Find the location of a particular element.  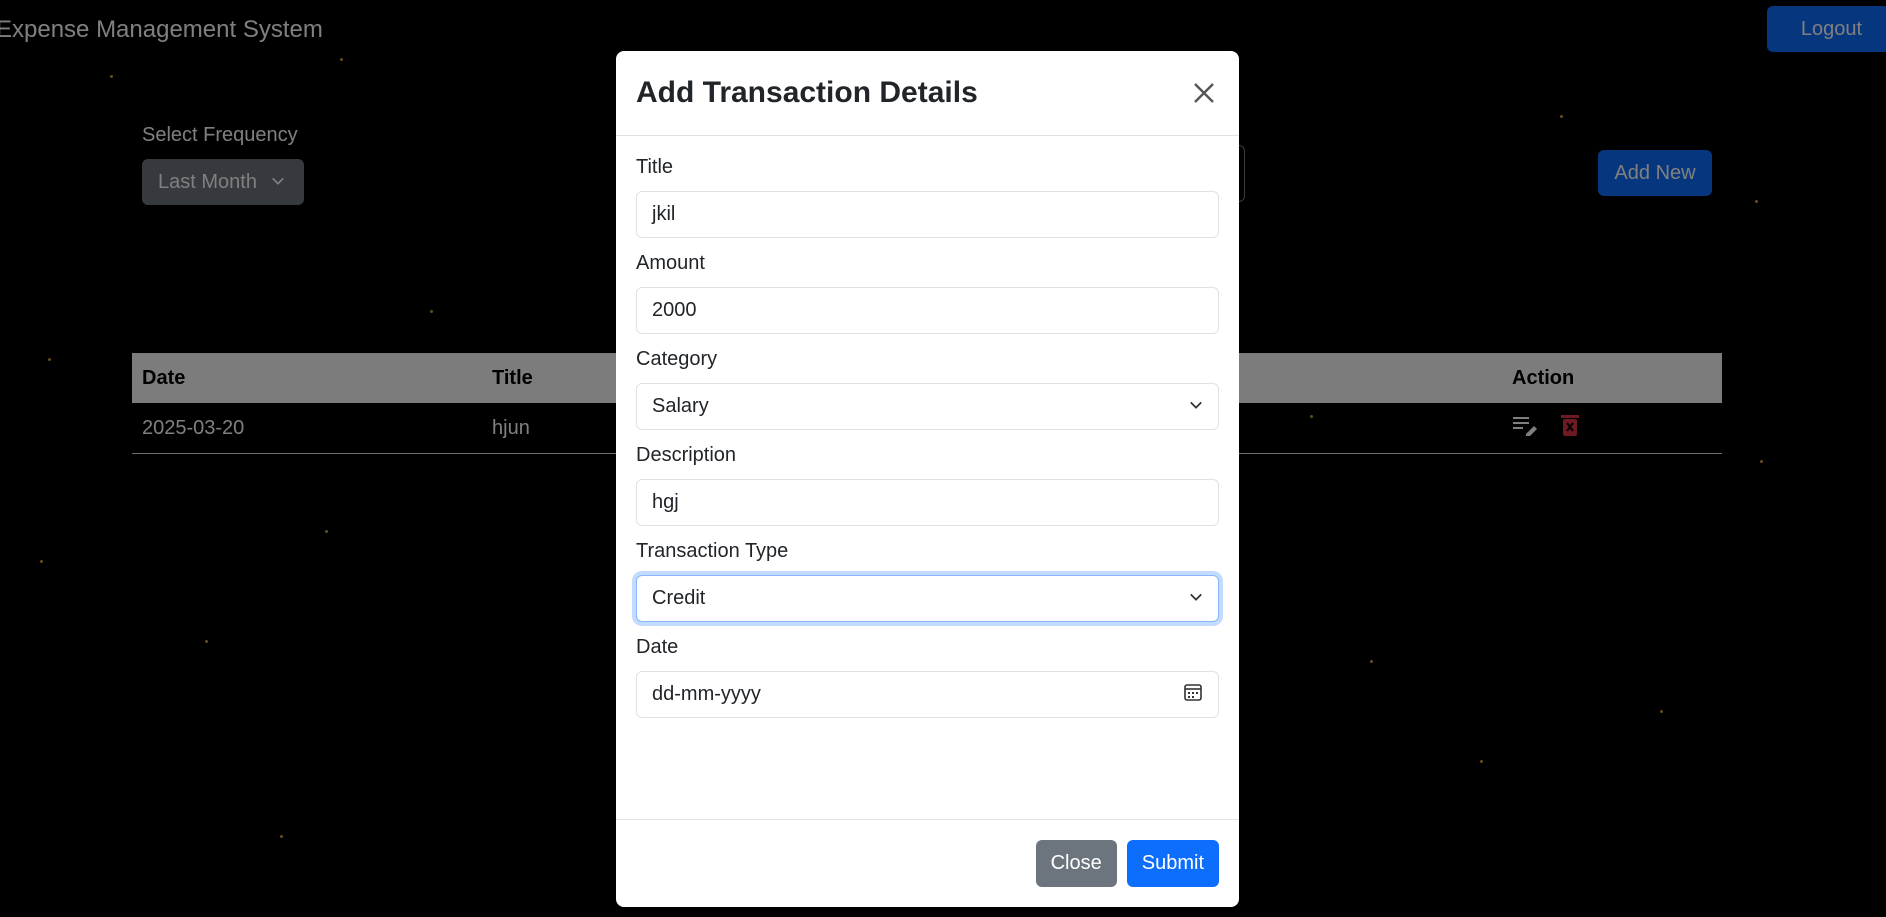

description-label: Description is located at coordinates (686, 455).